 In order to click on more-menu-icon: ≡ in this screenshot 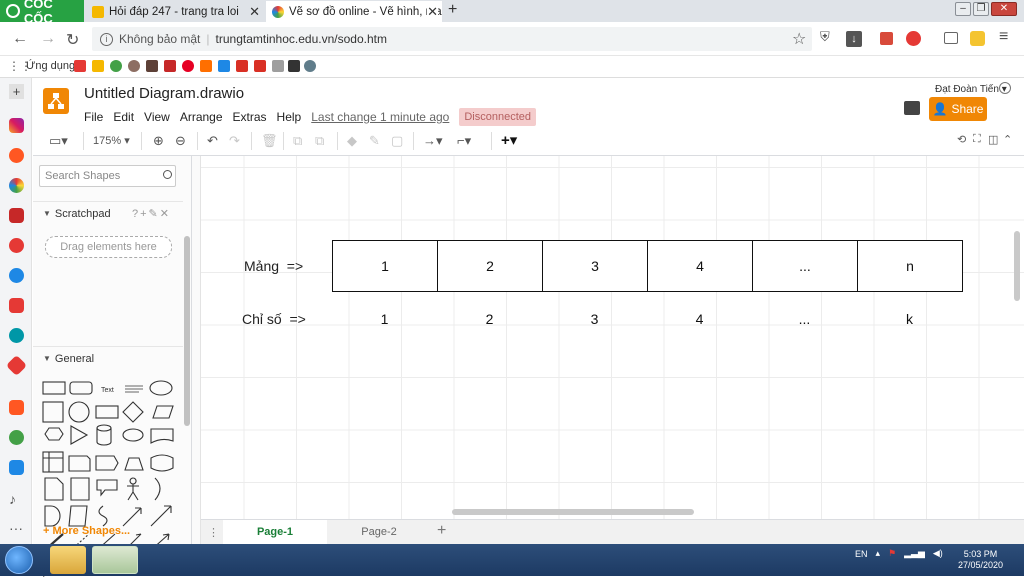, I will do `click(1003, 37)`.